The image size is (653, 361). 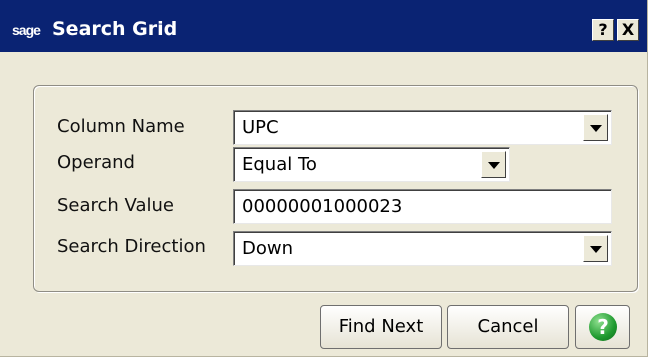 I want to click on search-direction-dropdown: Down, so click(x=422, y=248).